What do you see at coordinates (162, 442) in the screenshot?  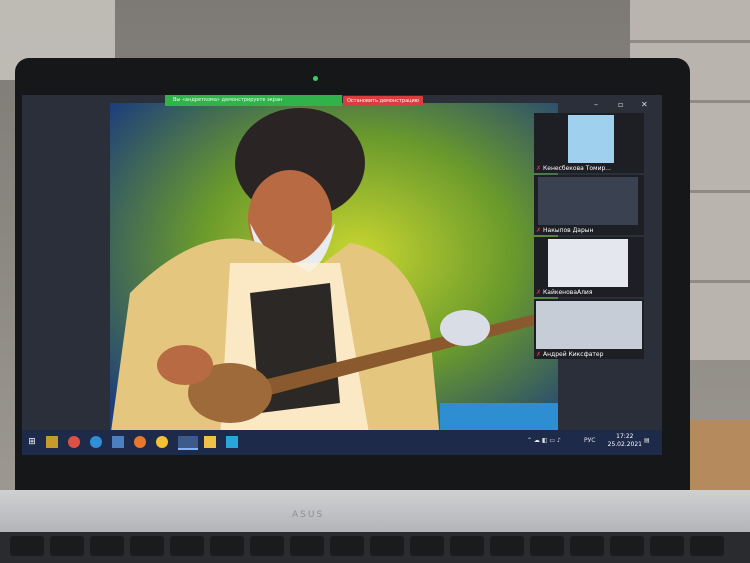 I see `app-icon` at bounding box center [162, 442].